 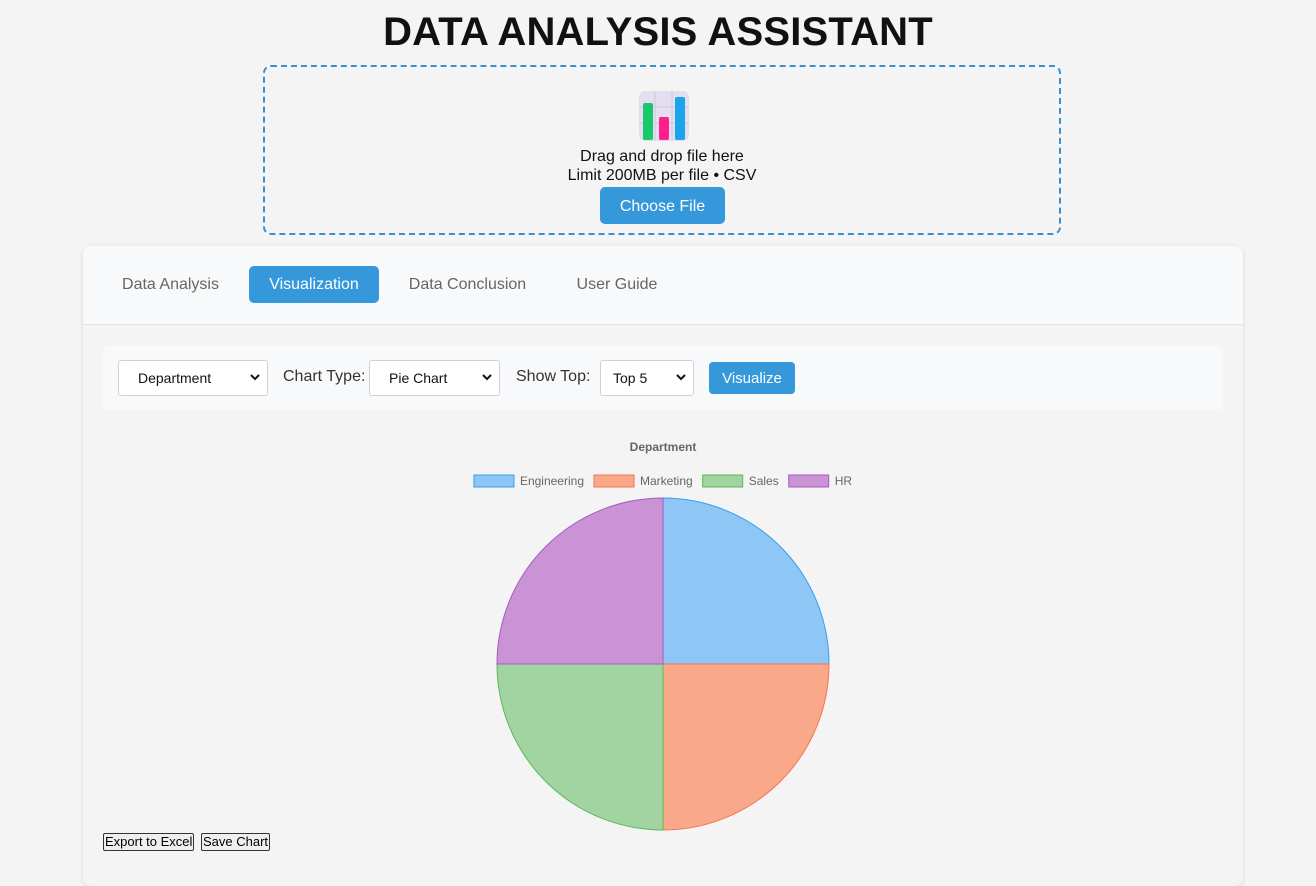 I want to click on save-chart-button: Save Chart, so click(x=236, y=842).